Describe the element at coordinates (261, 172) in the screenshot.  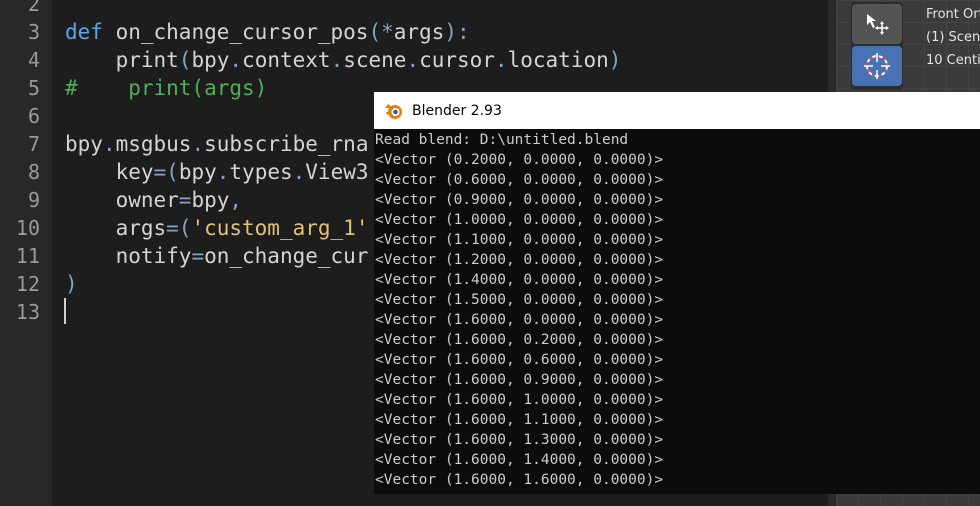
I see `identifier: types` at that location.